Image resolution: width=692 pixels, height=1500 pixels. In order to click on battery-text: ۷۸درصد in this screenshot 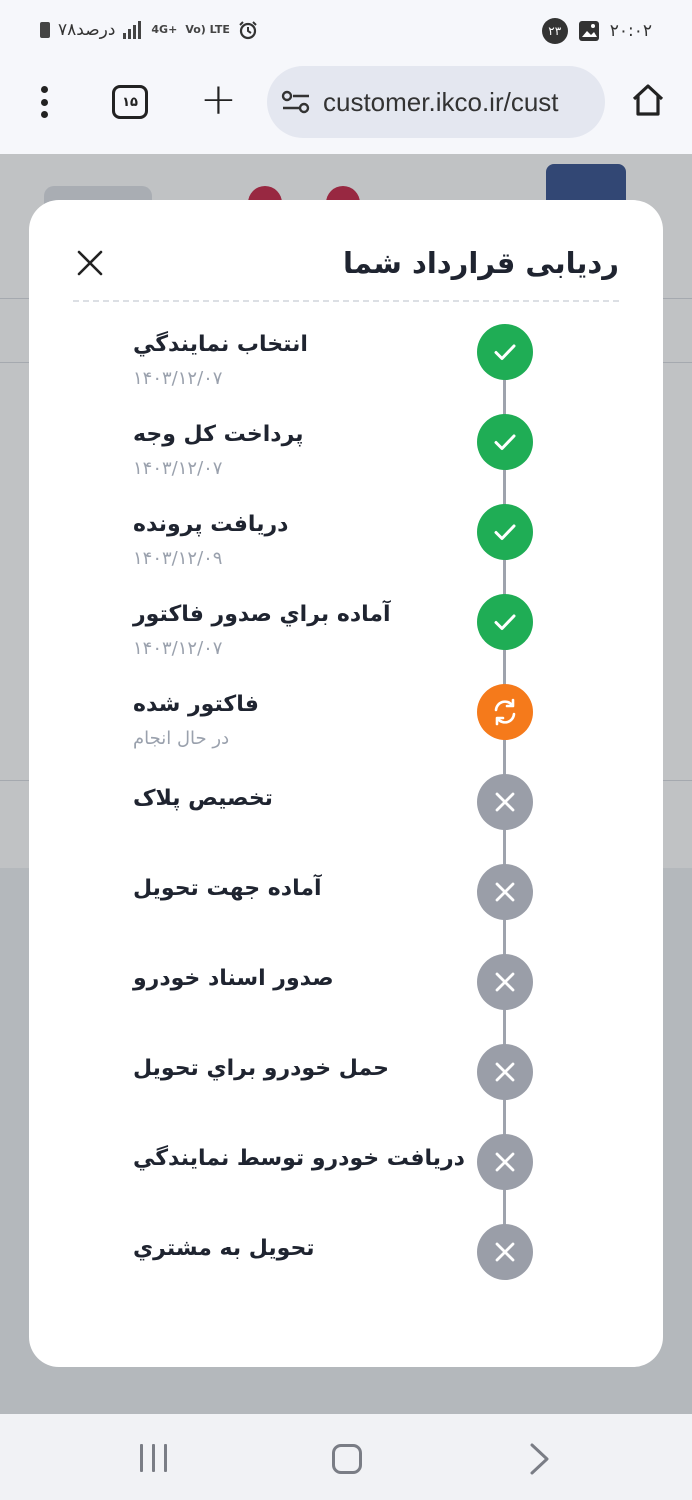, I will do `click(87, 30)`.